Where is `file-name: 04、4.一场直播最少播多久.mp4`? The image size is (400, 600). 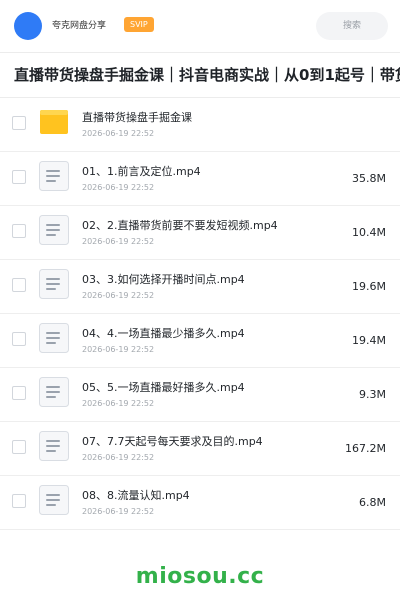 file-name: 04、4.一场直播最少播多久.mp4 is located at coordinates (163, 334).